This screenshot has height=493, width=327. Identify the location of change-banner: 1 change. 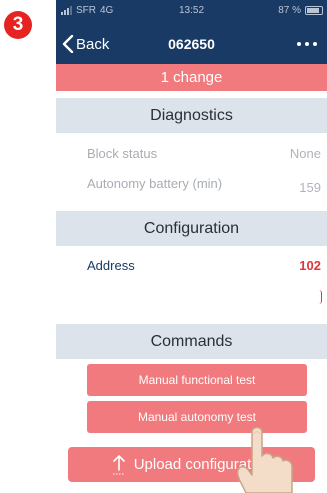
(191, 77).